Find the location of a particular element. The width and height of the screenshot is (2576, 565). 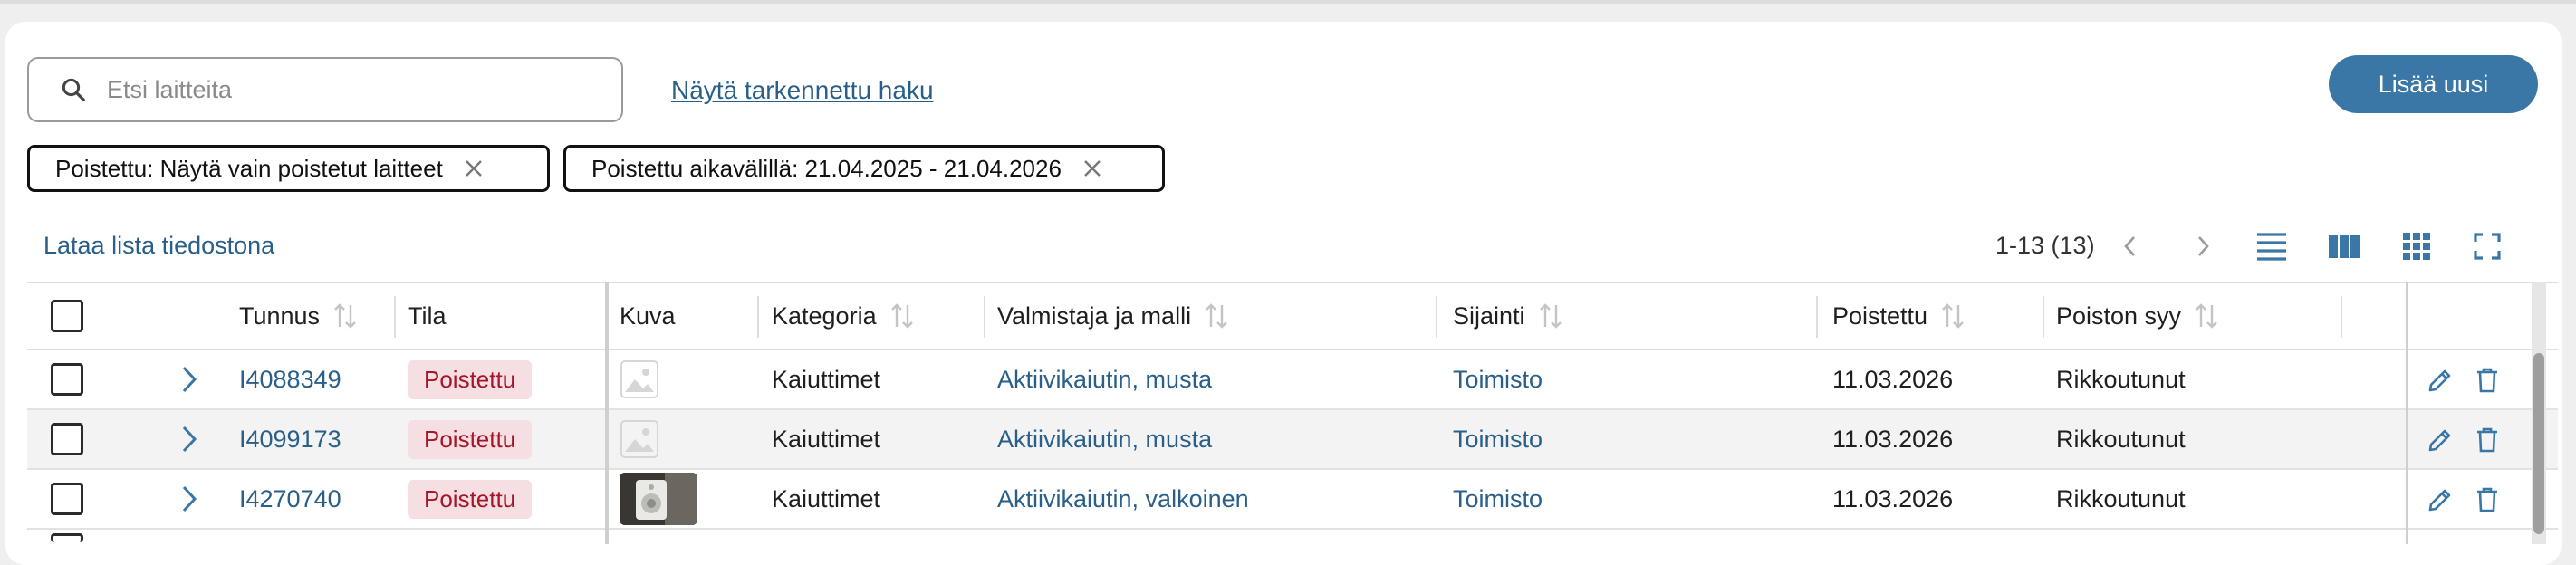

column-header-kategoria: Kategoria is located at coordinates (843, 316).